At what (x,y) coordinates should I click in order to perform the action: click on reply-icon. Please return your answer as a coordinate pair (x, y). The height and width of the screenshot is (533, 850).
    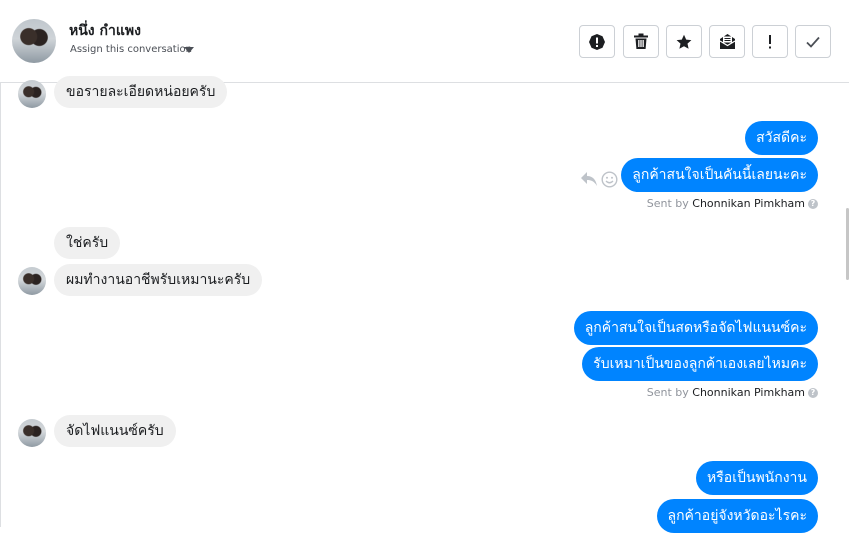
    Looking at the image, I should click on (589, 179).